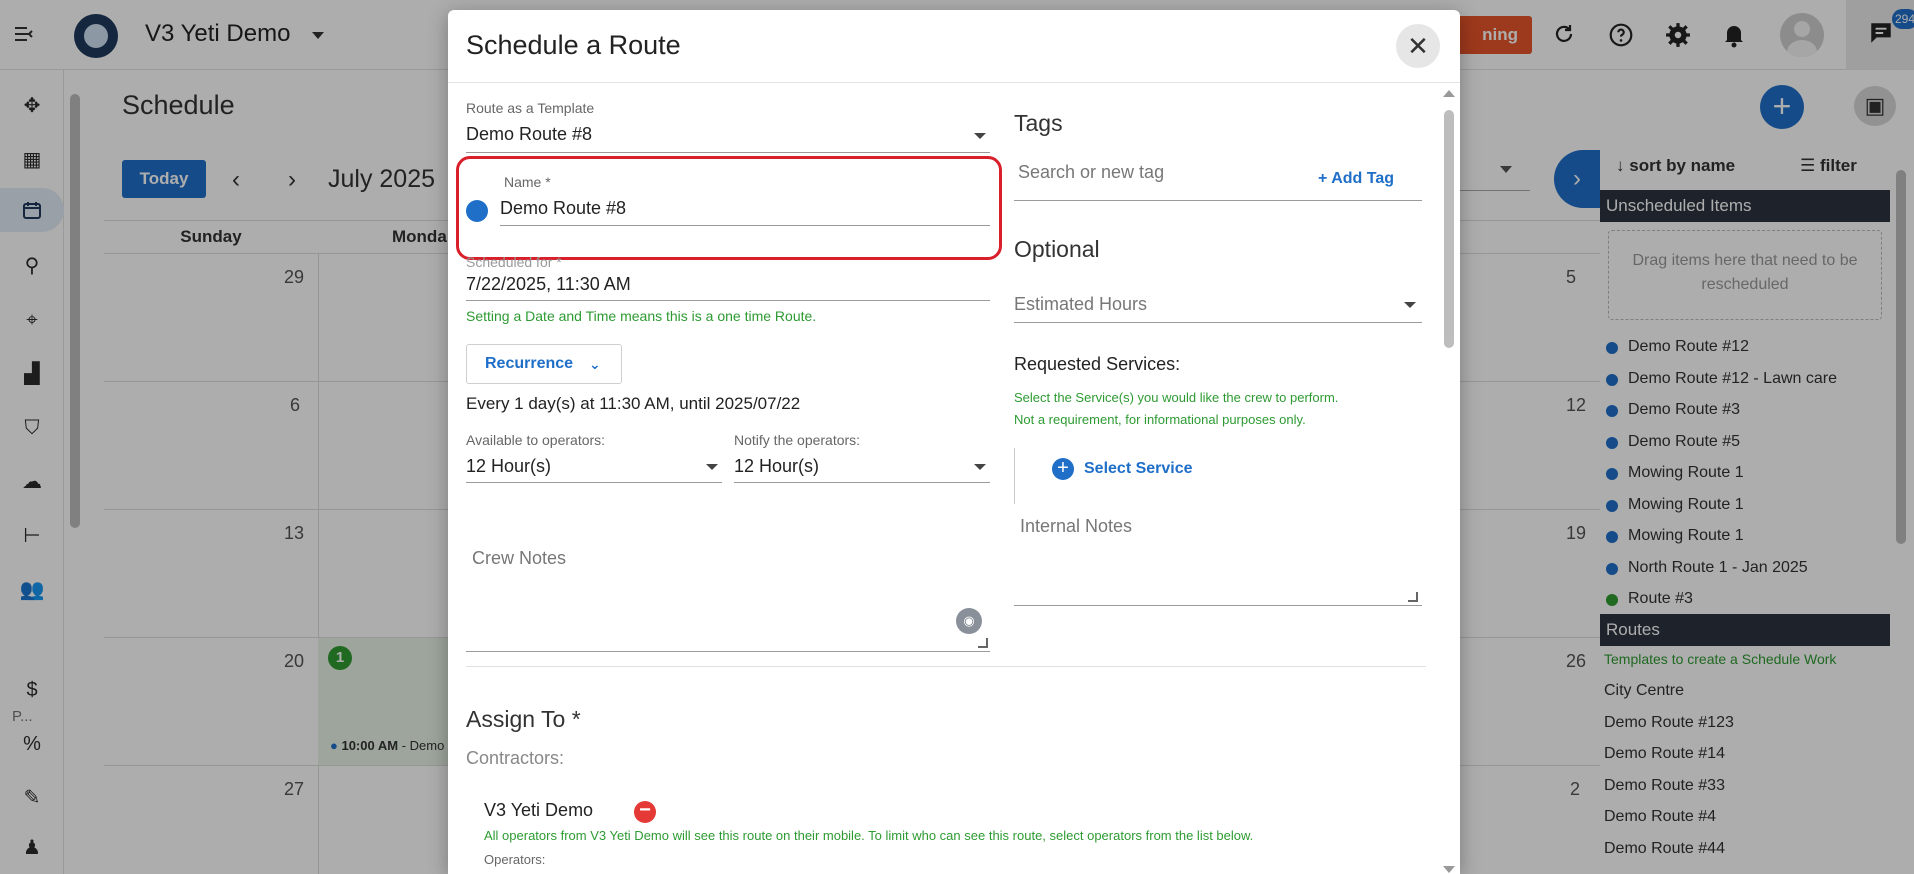  I want to click on available-dropdown-icon, so click(712, 467).